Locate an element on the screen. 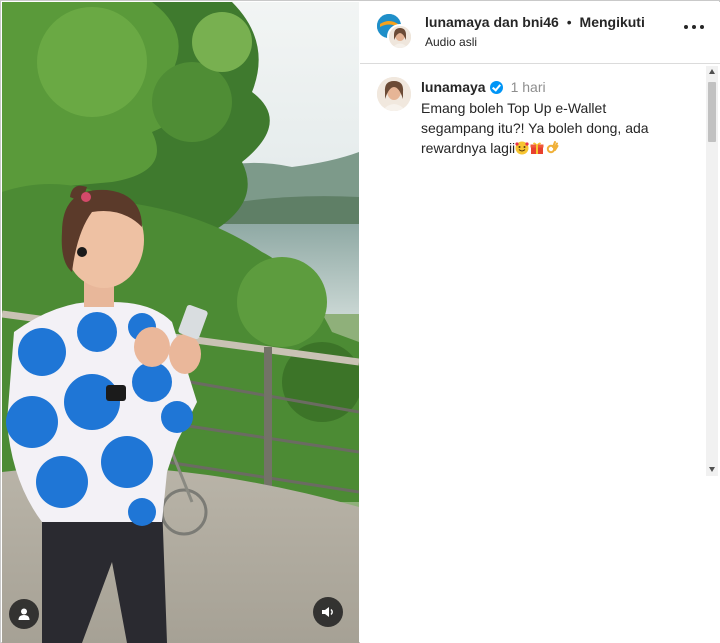 The height and width of the screenshot is (643, 720). speaker-icon is located at coordinates (327, 612).